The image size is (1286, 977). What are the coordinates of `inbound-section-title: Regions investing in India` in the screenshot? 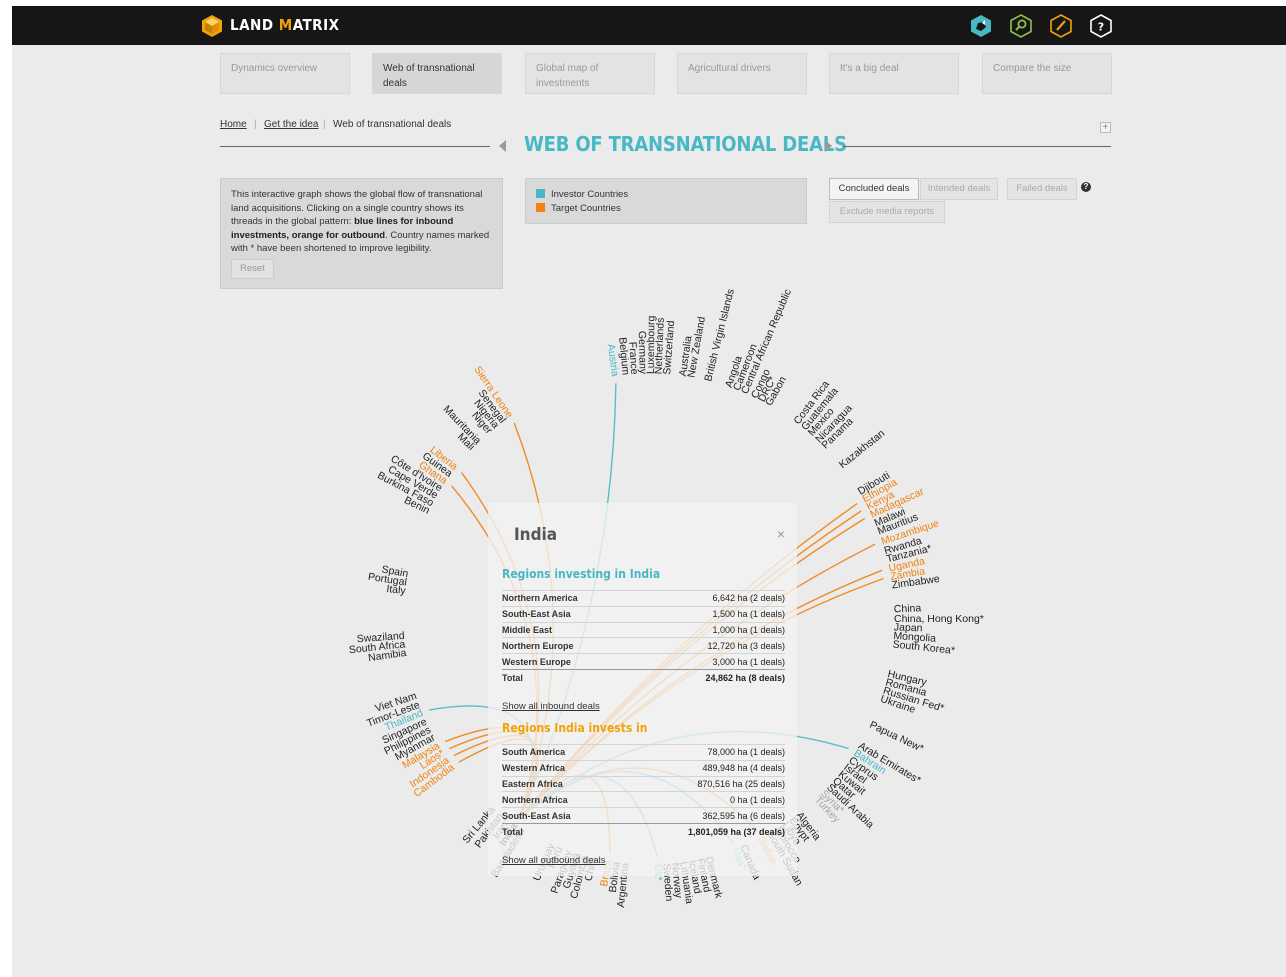 It's located at (581, 574).